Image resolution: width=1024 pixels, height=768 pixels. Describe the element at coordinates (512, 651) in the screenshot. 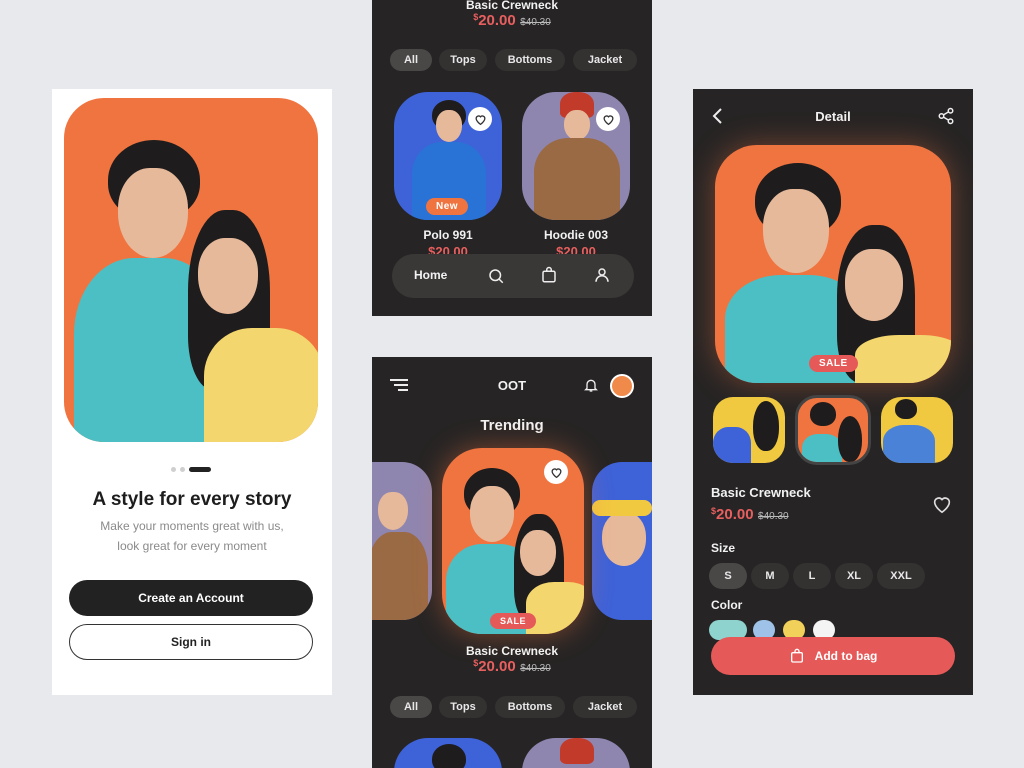

I see `featured-name: Basic Crewneck` at that location.